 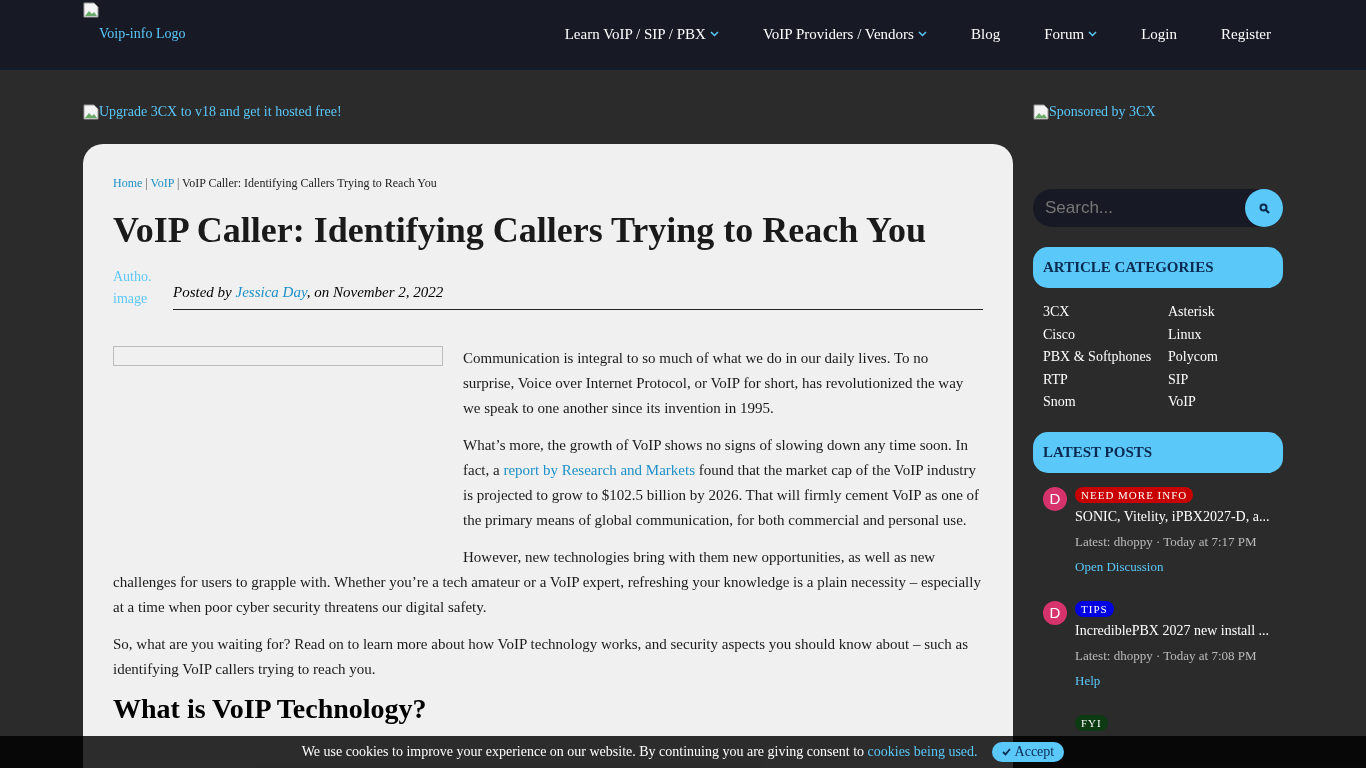 I want to click on post-tag: TIPS, so click(x=1094, y=608).